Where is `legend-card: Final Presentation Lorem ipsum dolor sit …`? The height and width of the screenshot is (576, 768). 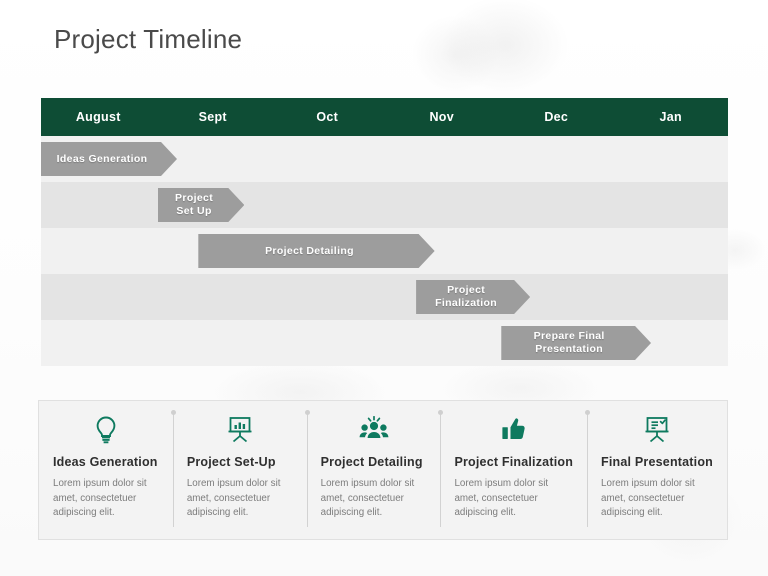
legend-card: Final Presentation Lorem ipsum dolor sit … is located at coordinates (656, 470).